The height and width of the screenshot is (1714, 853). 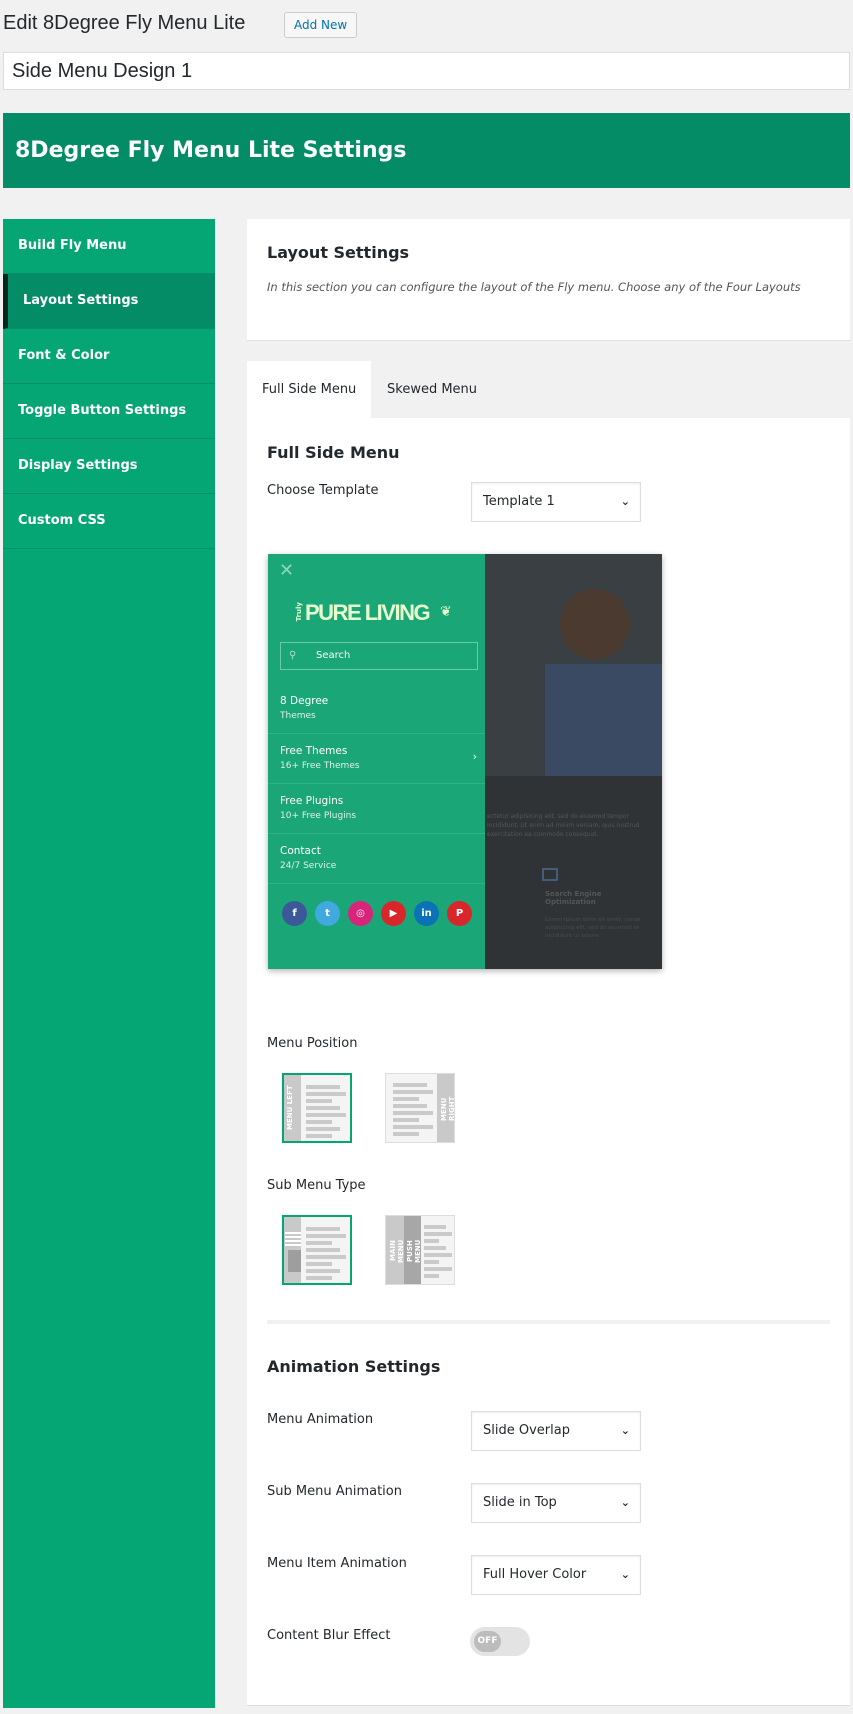 What do you see at coordinates (368, 612) in the screenshot?
I see `logo: PURE LIVING` at bounding box center [368, 612].